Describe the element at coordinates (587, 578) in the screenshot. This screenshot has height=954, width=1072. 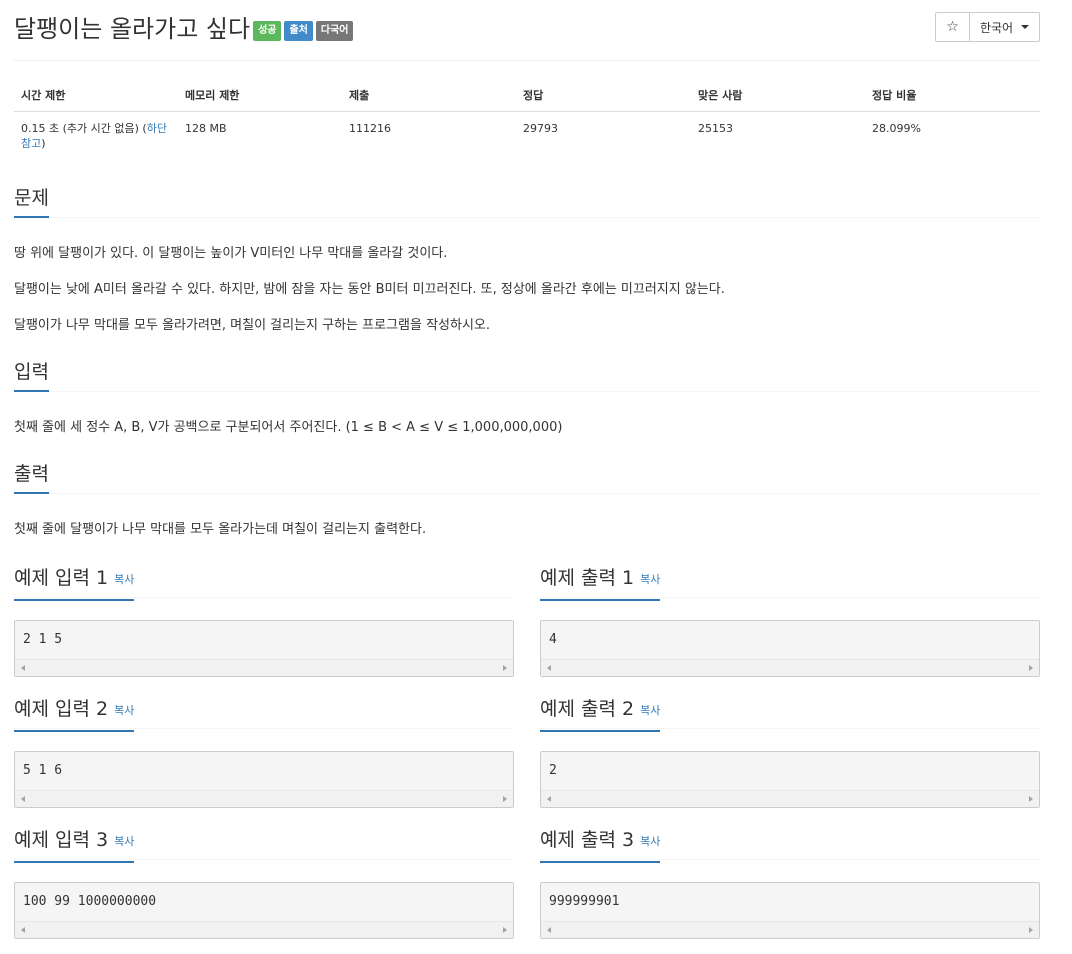
I see `sample-output-1-title: 예제 출력 1` at that location.